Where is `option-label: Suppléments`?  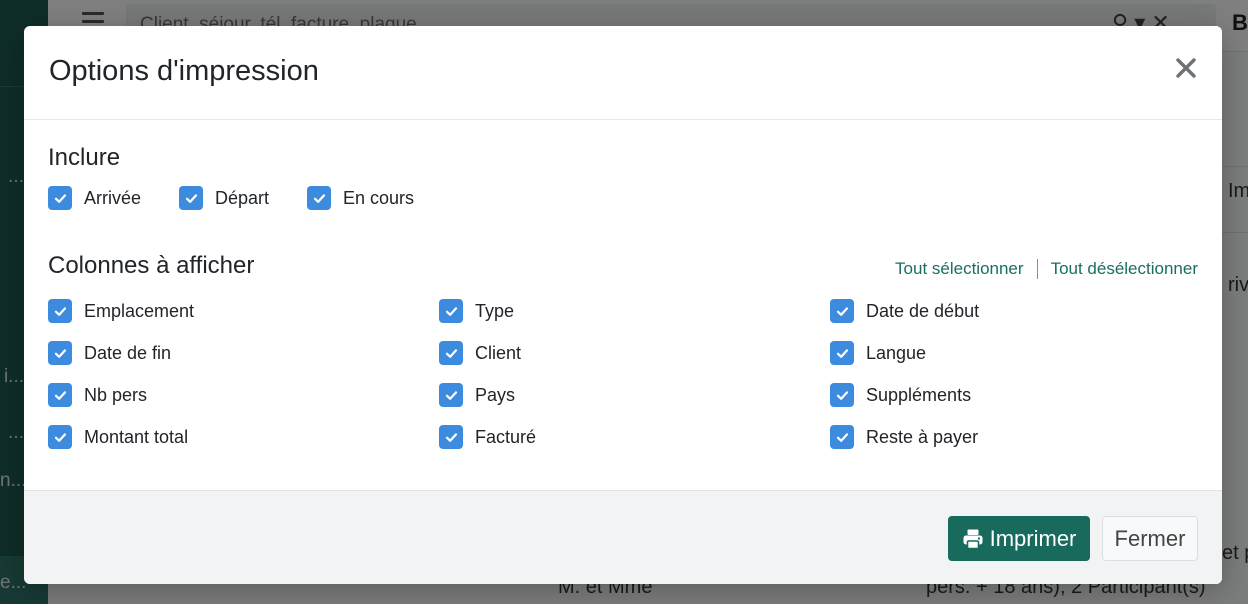 option-label: Suppléments is located at coordinates (919, 394).